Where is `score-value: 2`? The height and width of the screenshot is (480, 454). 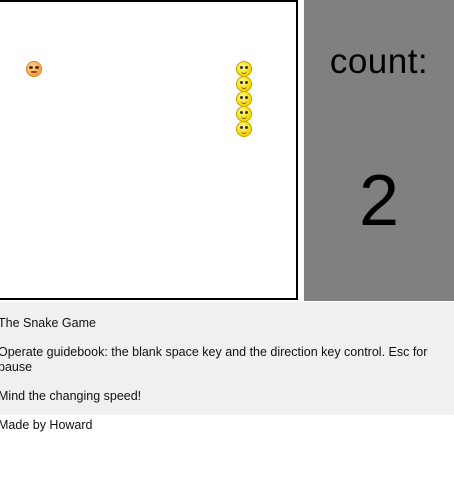
score-value: 2 is located at coordinates (379, 201).